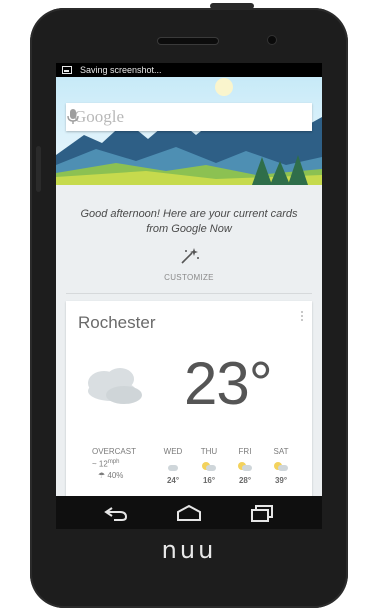  What do you see at coordinates (189, 277) in the screenshot?
I see `customize-button: CUSTOMIZE` at bounding box center [189, 277].